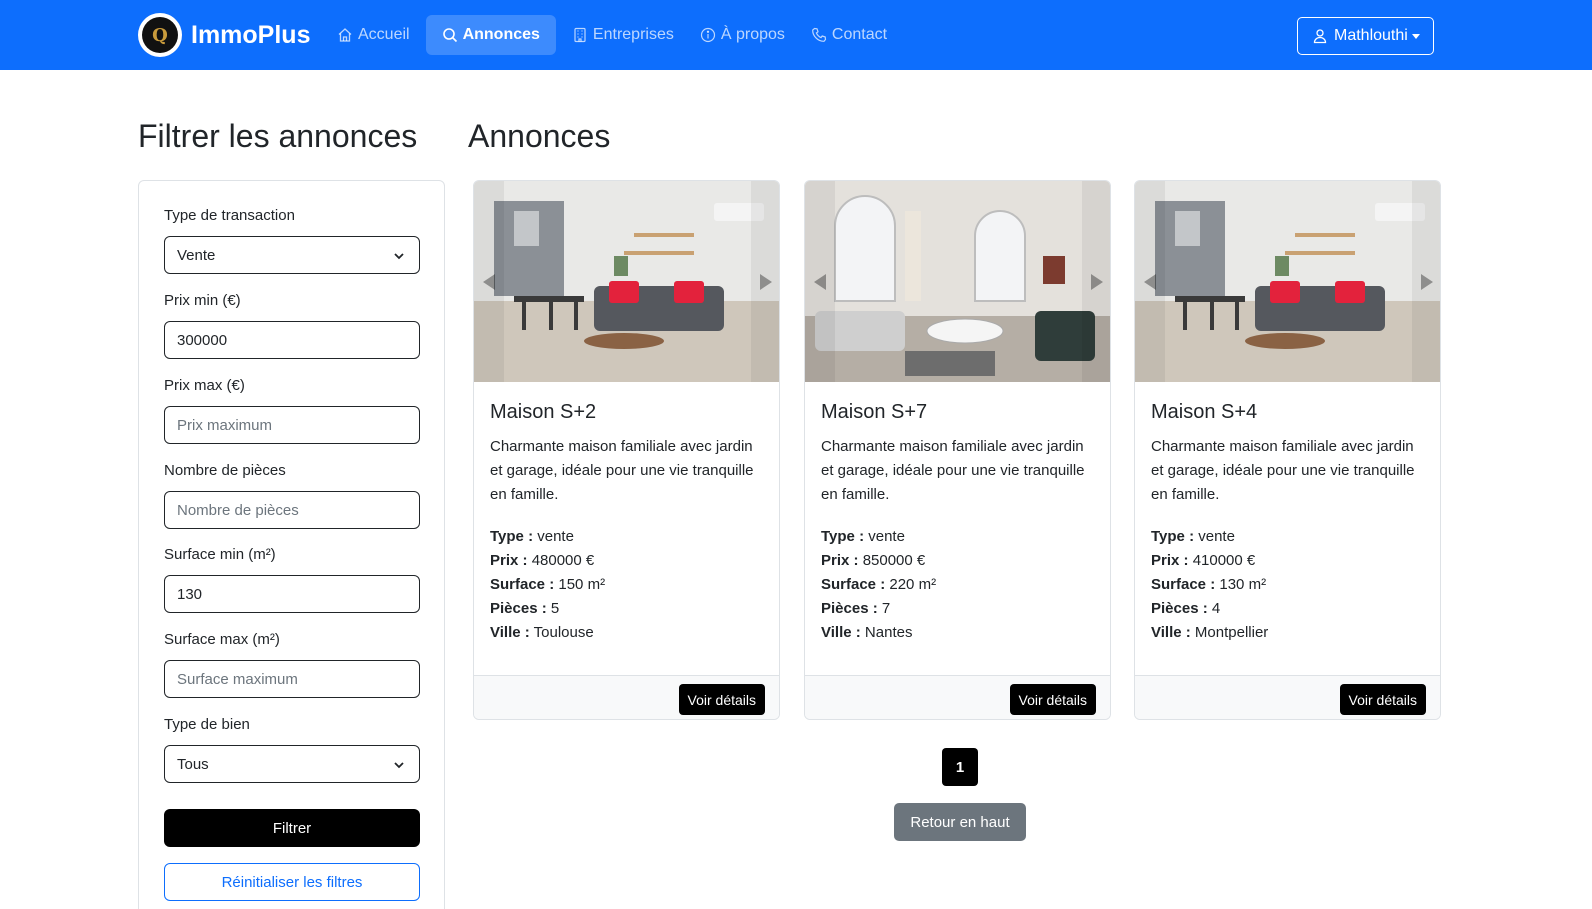  Describe the element at coordinates (874, 412) in the screenshot. I see `listing-title: Maison S+7` at that location.